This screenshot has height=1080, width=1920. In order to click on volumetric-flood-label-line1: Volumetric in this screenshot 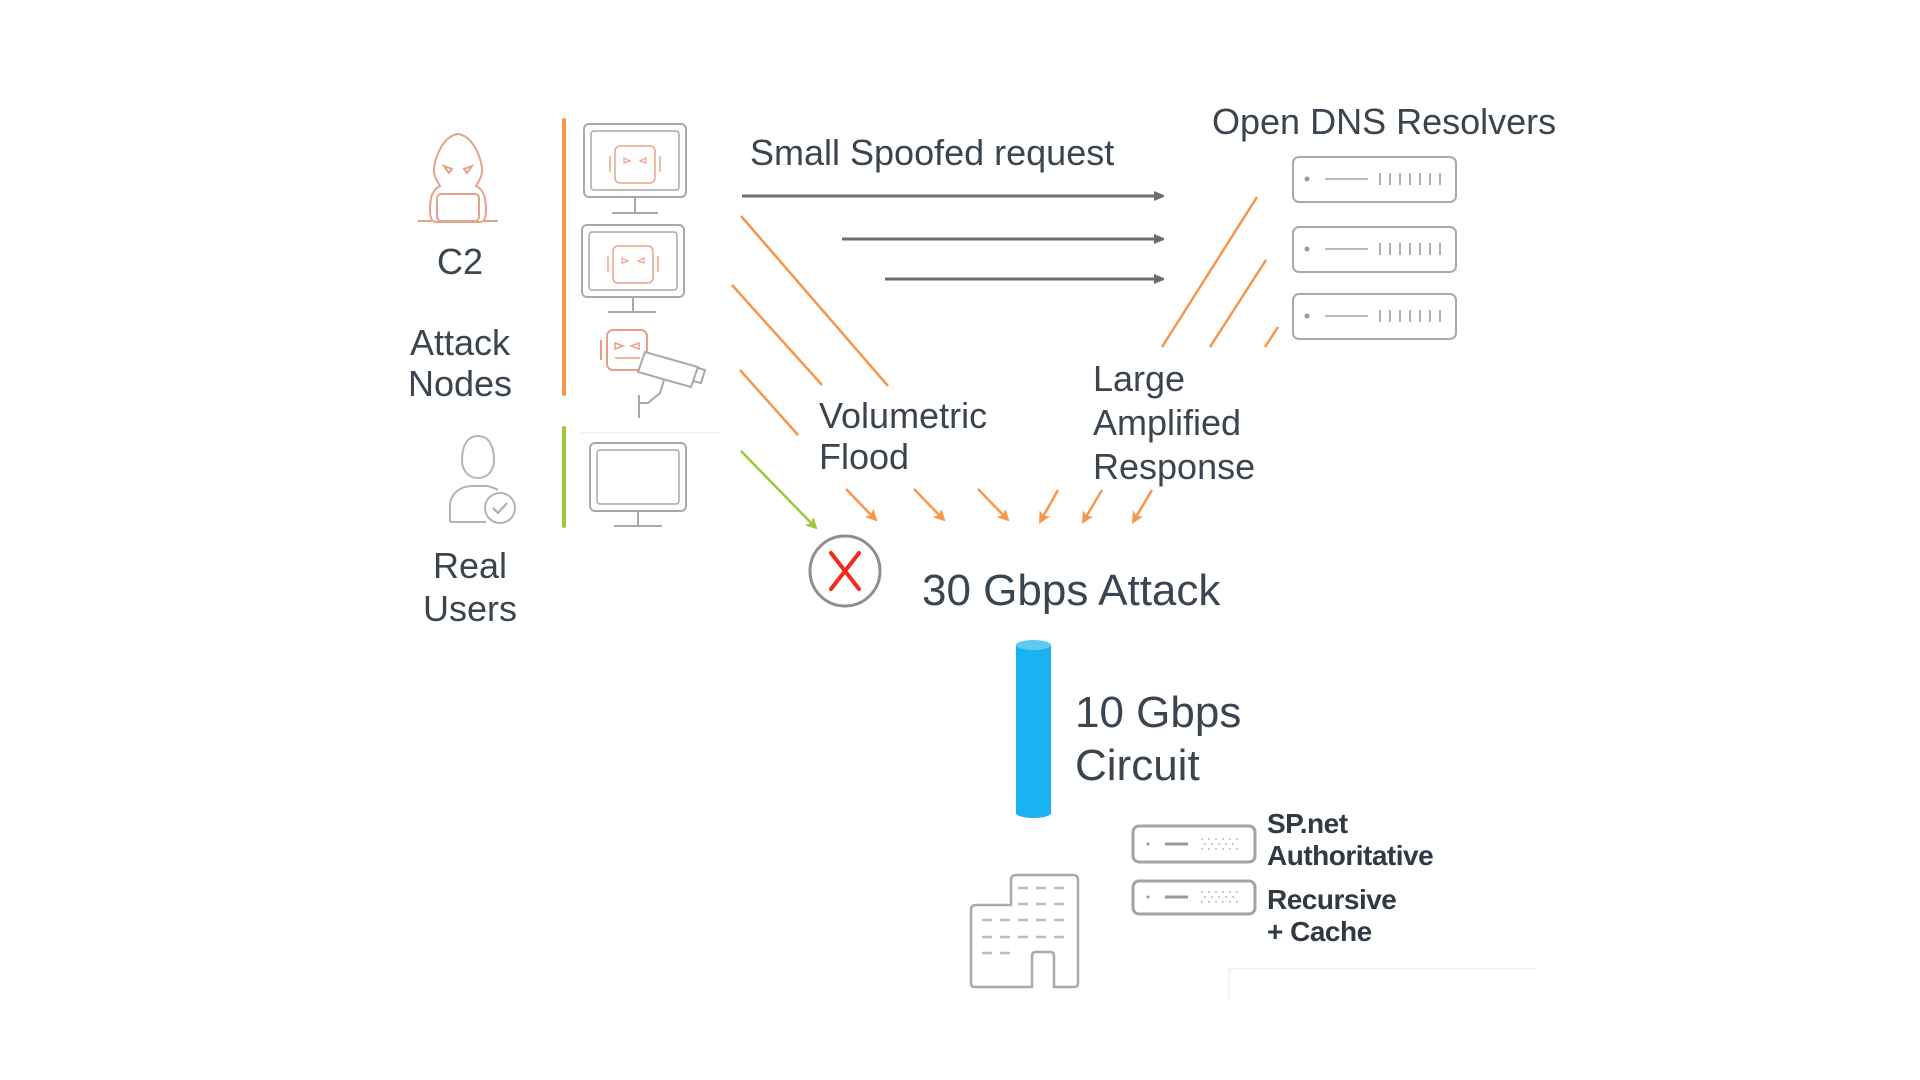, I will do `click(903, 415)`.